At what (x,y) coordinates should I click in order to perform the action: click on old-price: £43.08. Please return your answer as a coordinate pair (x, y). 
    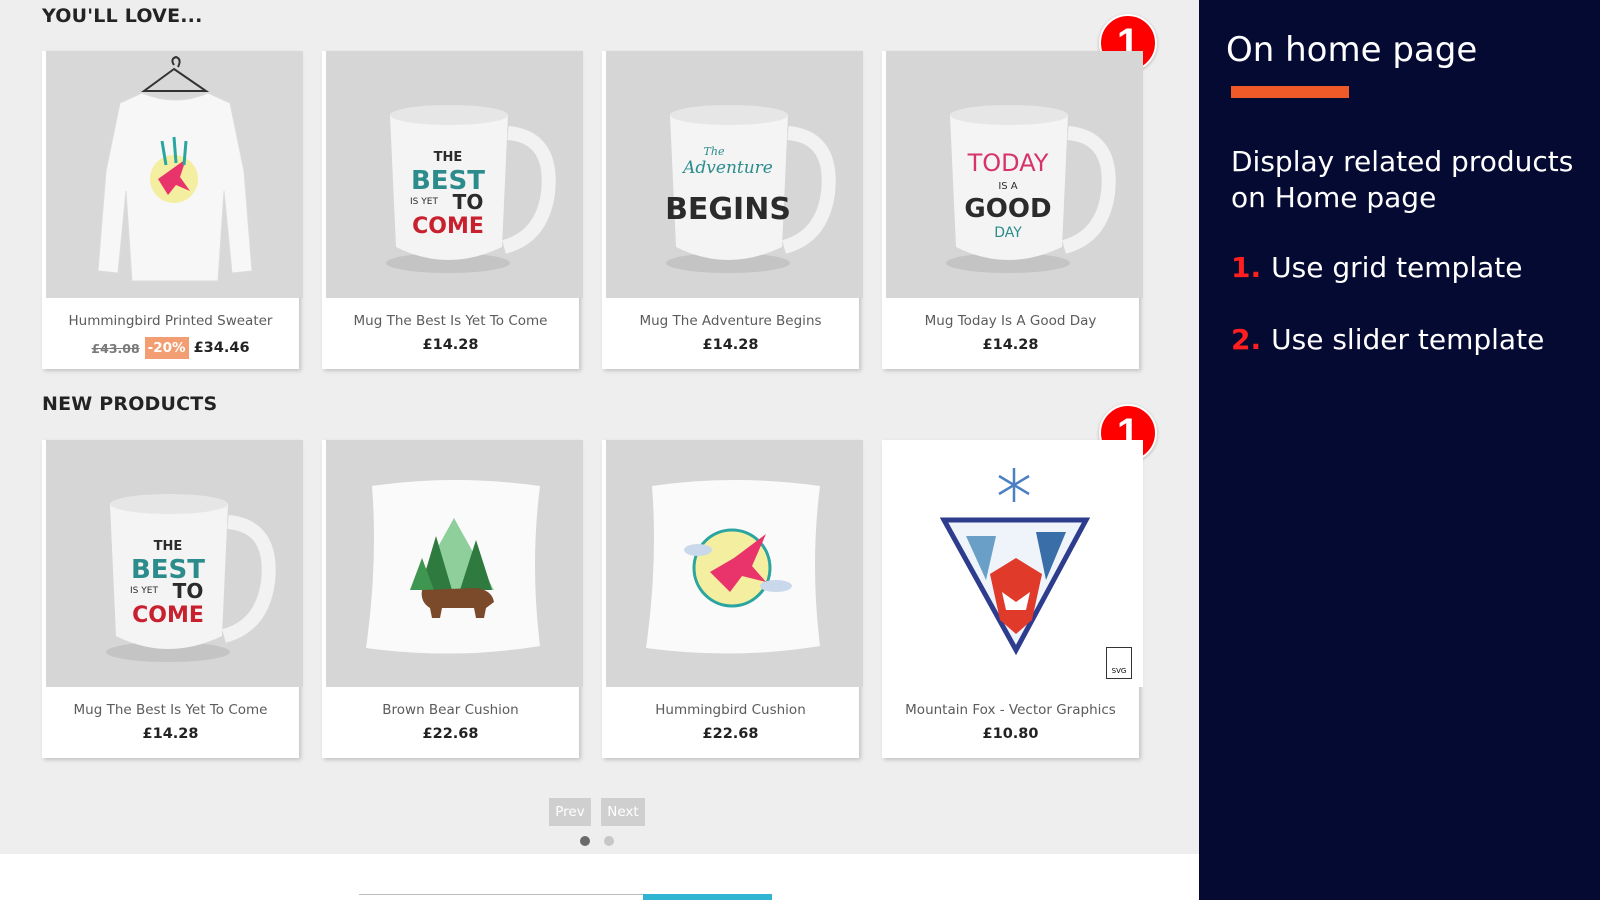
    Looking at the image, I should click on (115, 348).